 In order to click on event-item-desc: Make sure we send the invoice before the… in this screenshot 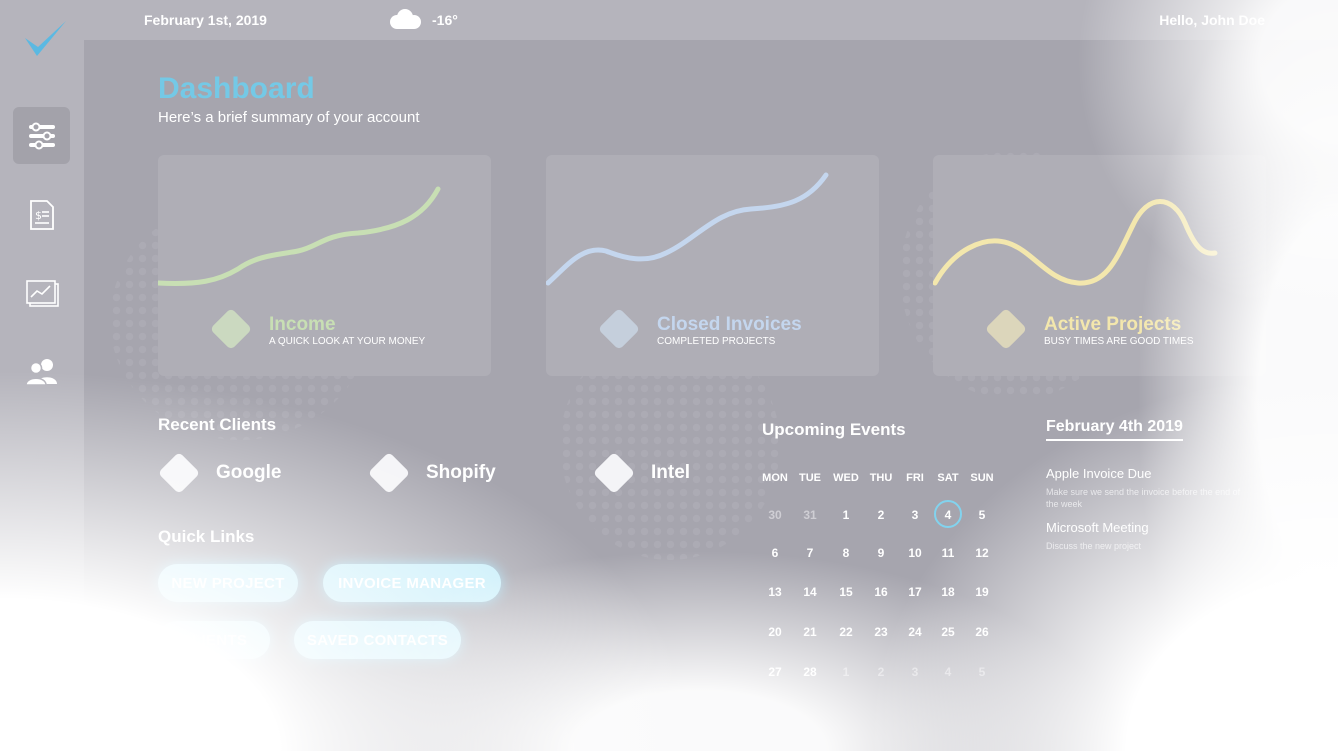, I will do `click(1143, 498)`.